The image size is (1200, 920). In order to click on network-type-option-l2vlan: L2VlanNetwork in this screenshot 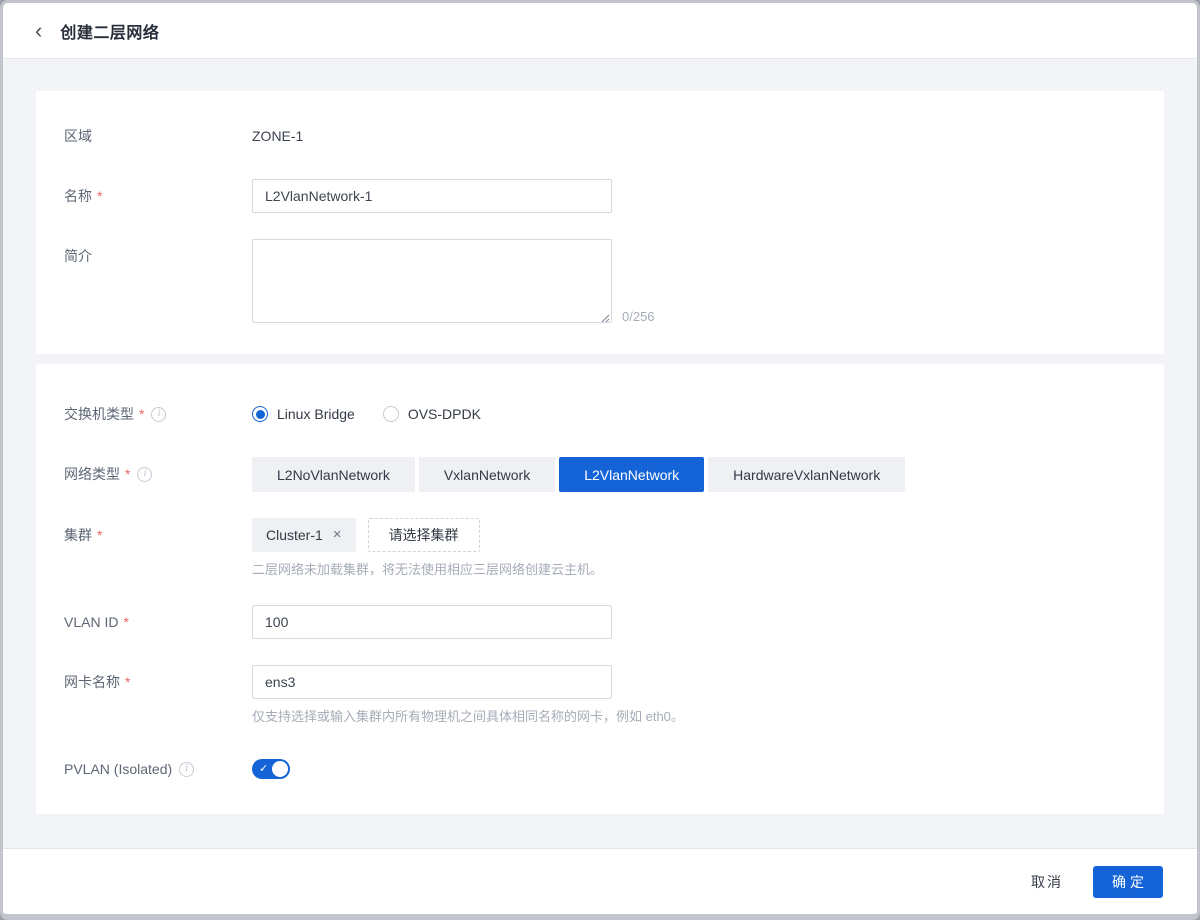, I will do `click(632, 474)`.